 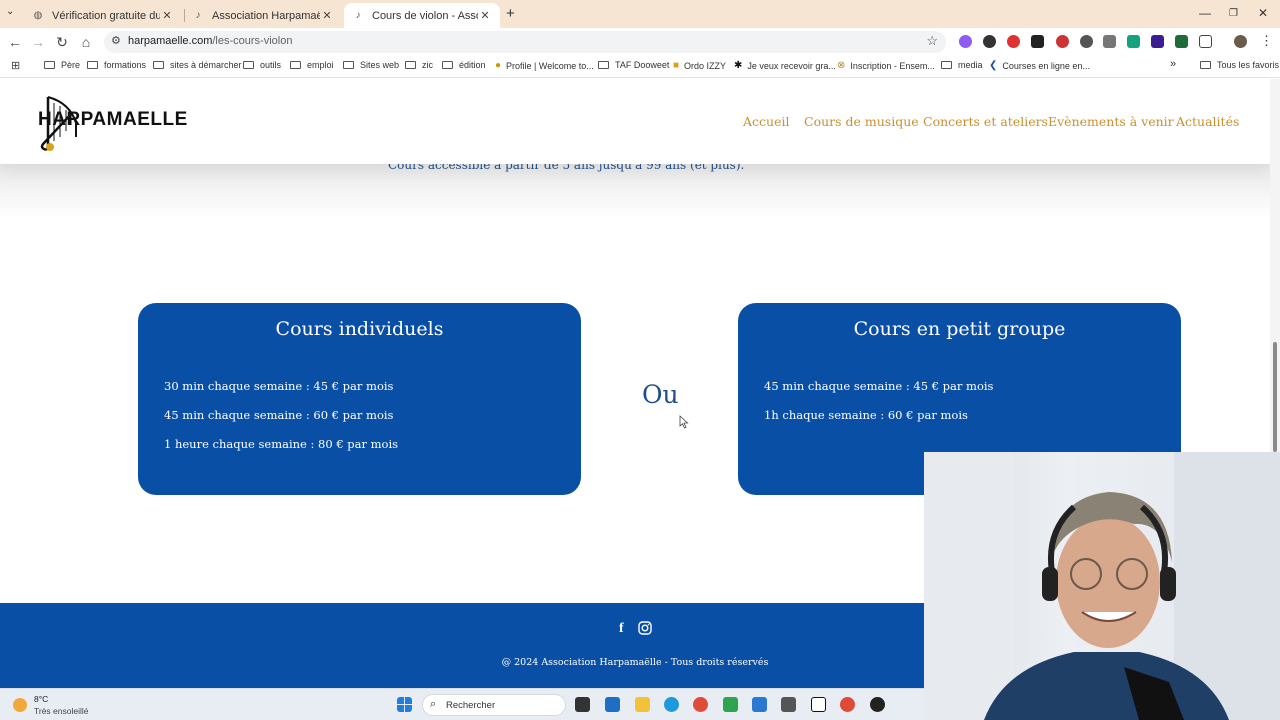 I want to click on file-explorer-icon, so click(x=642, y=704).